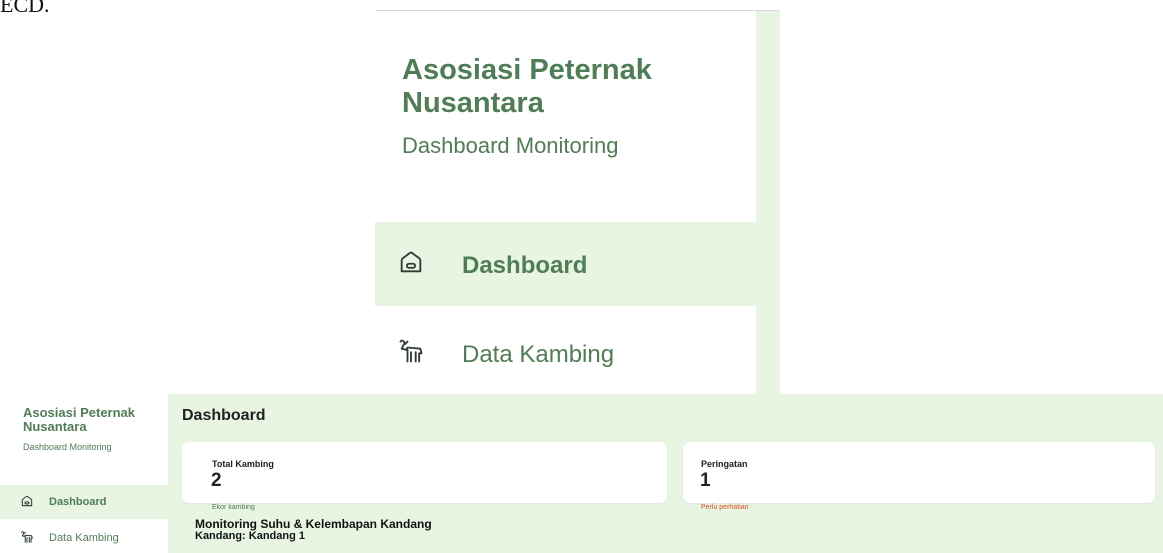 This screenshot has height=553, width=1163. Describe the element at coordinates (233, 507) in the screenshot. I see `stat-note: Ekor kambing` at that location.